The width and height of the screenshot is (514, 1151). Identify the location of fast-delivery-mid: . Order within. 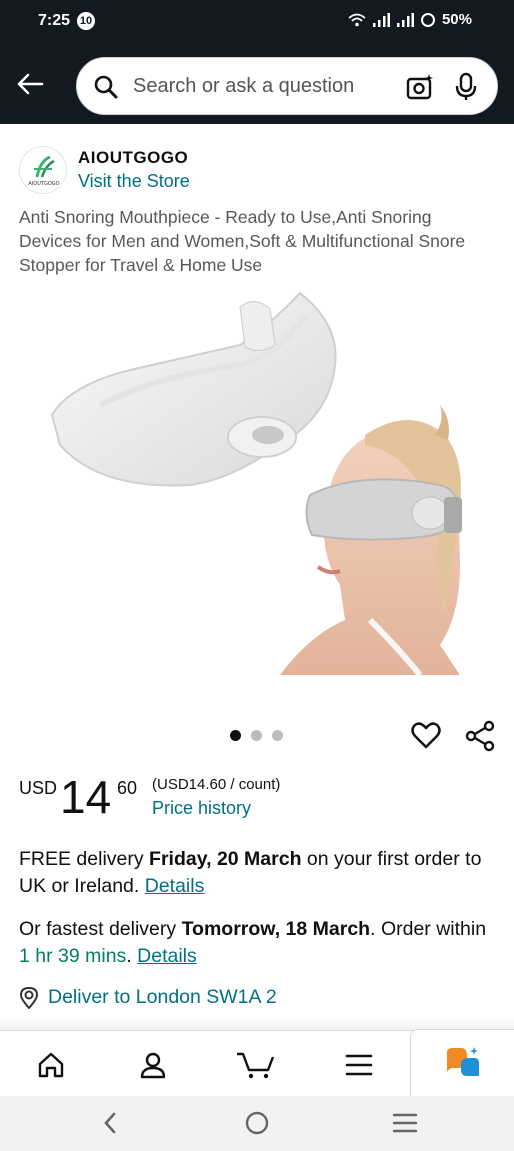
(428, 929).